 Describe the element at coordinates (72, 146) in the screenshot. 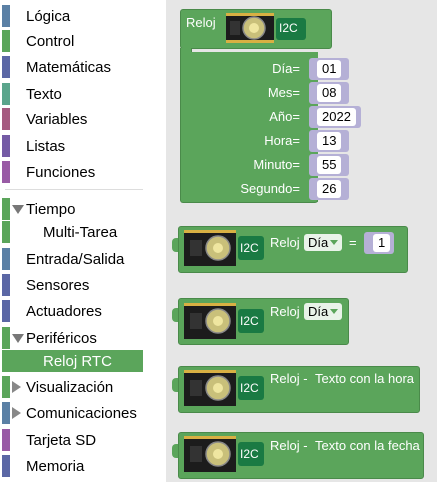

I see `category-listas: Listas` at that location.